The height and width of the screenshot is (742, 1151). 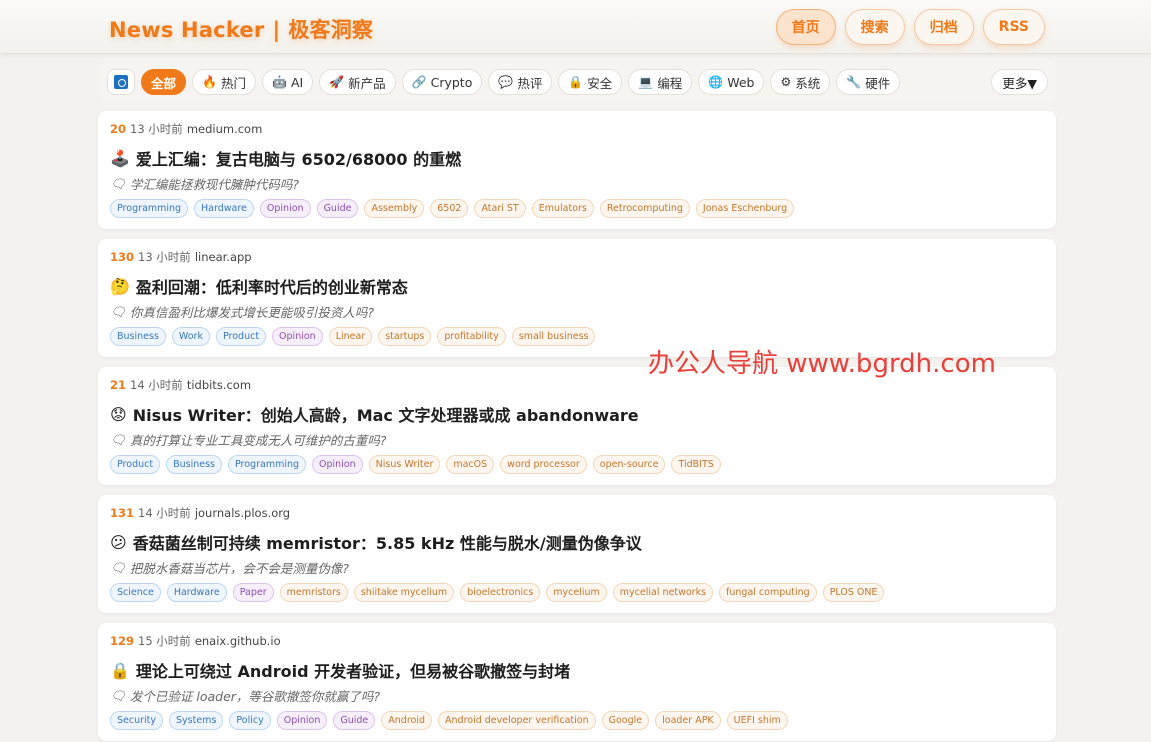 I want to click on story-tag: Nisus Writer, so click(x=404, y=464).